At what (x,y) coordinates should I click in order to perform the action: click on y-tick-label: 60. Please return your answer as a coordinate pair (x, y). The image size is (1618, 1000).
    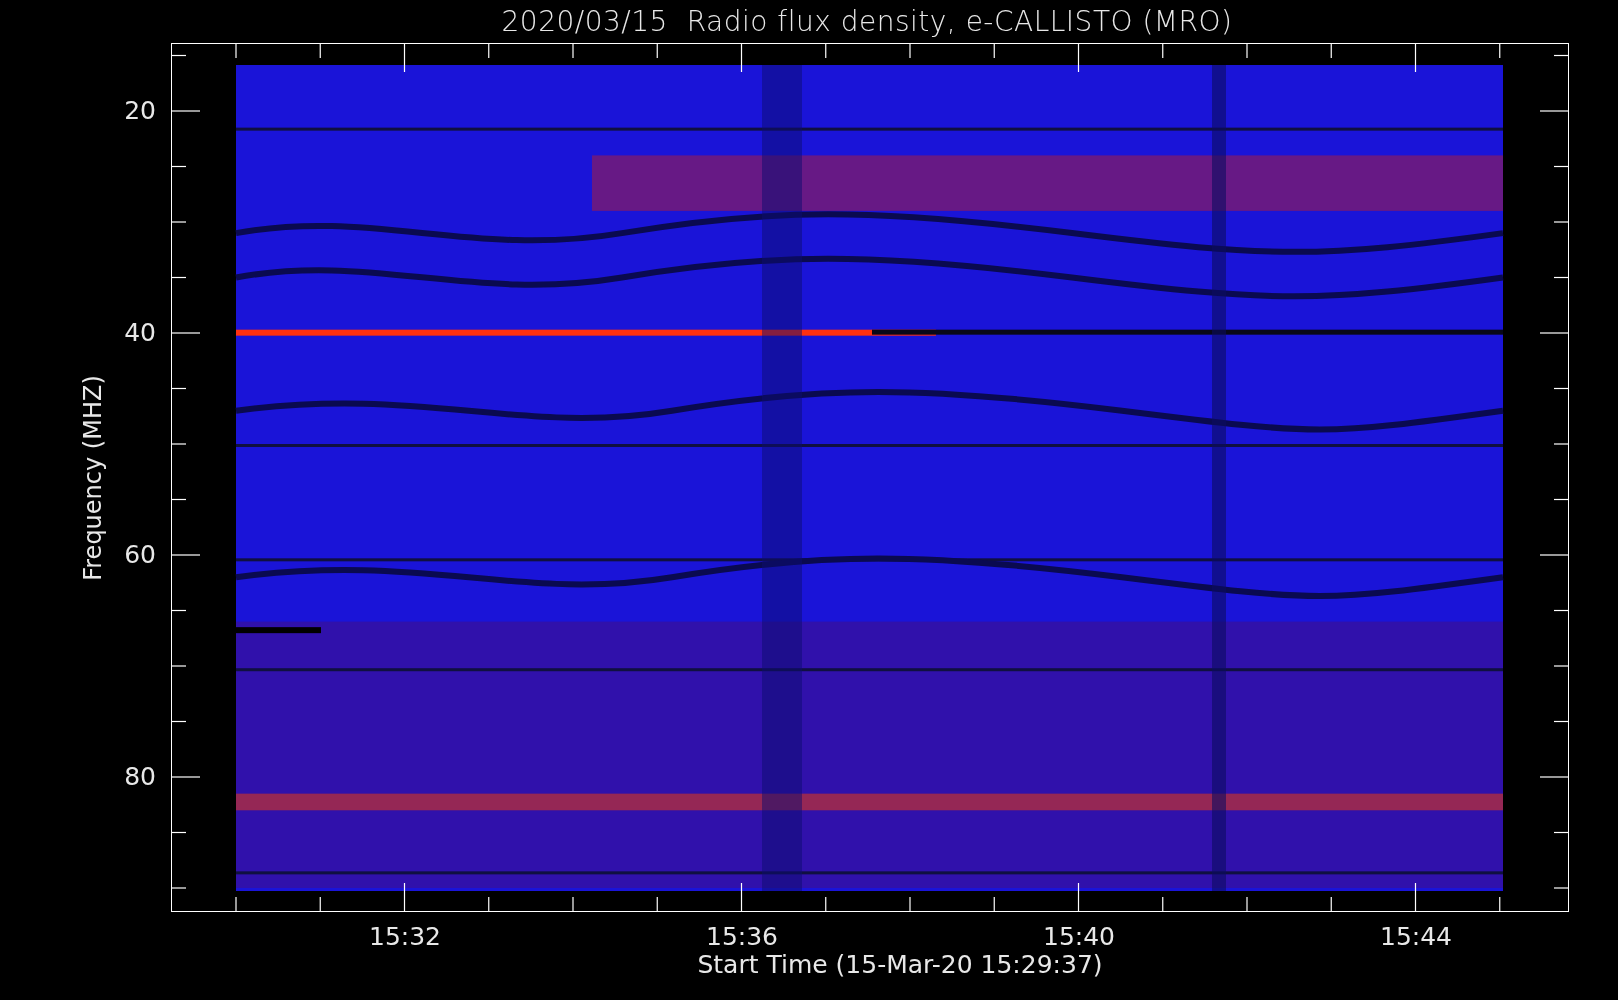
    Looking at the image, I should click on (140, 555).